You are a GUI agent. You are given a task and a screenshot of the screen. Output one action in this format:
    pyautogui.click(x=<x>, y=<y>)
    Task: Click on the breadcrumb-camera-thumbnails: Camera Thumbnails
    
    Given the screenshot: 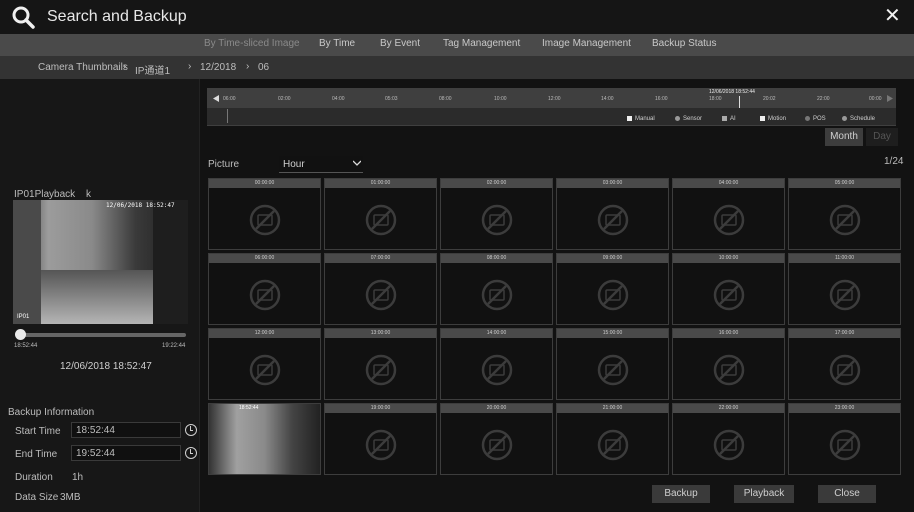 What is the action you would take?
    pyautogui.click(x=83, y=67)
    